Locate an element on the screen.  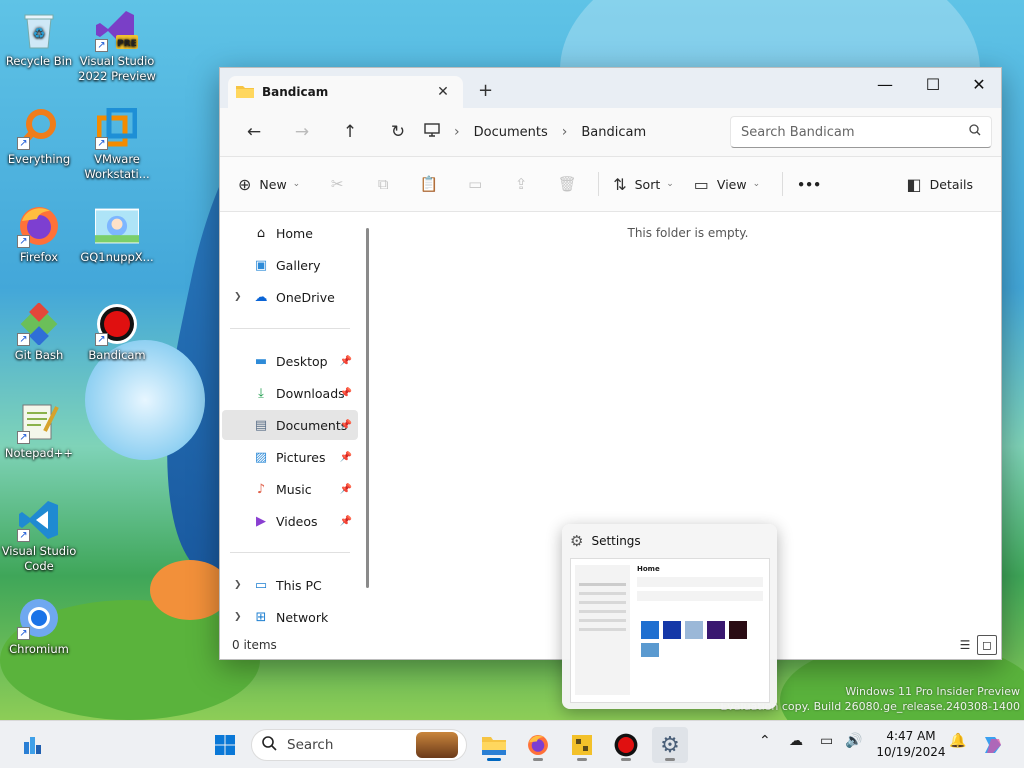
view-icon: ▭ is located at coordinates (701, 184).